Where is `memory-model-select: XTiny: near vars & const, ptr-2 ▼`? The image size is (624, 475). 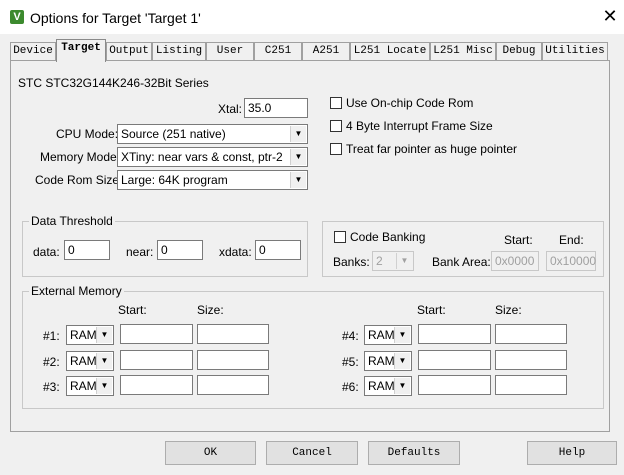 memory-model-select: XTiny: near vars & const, ptr-2 ▼ is located at coordinates (212, 157).